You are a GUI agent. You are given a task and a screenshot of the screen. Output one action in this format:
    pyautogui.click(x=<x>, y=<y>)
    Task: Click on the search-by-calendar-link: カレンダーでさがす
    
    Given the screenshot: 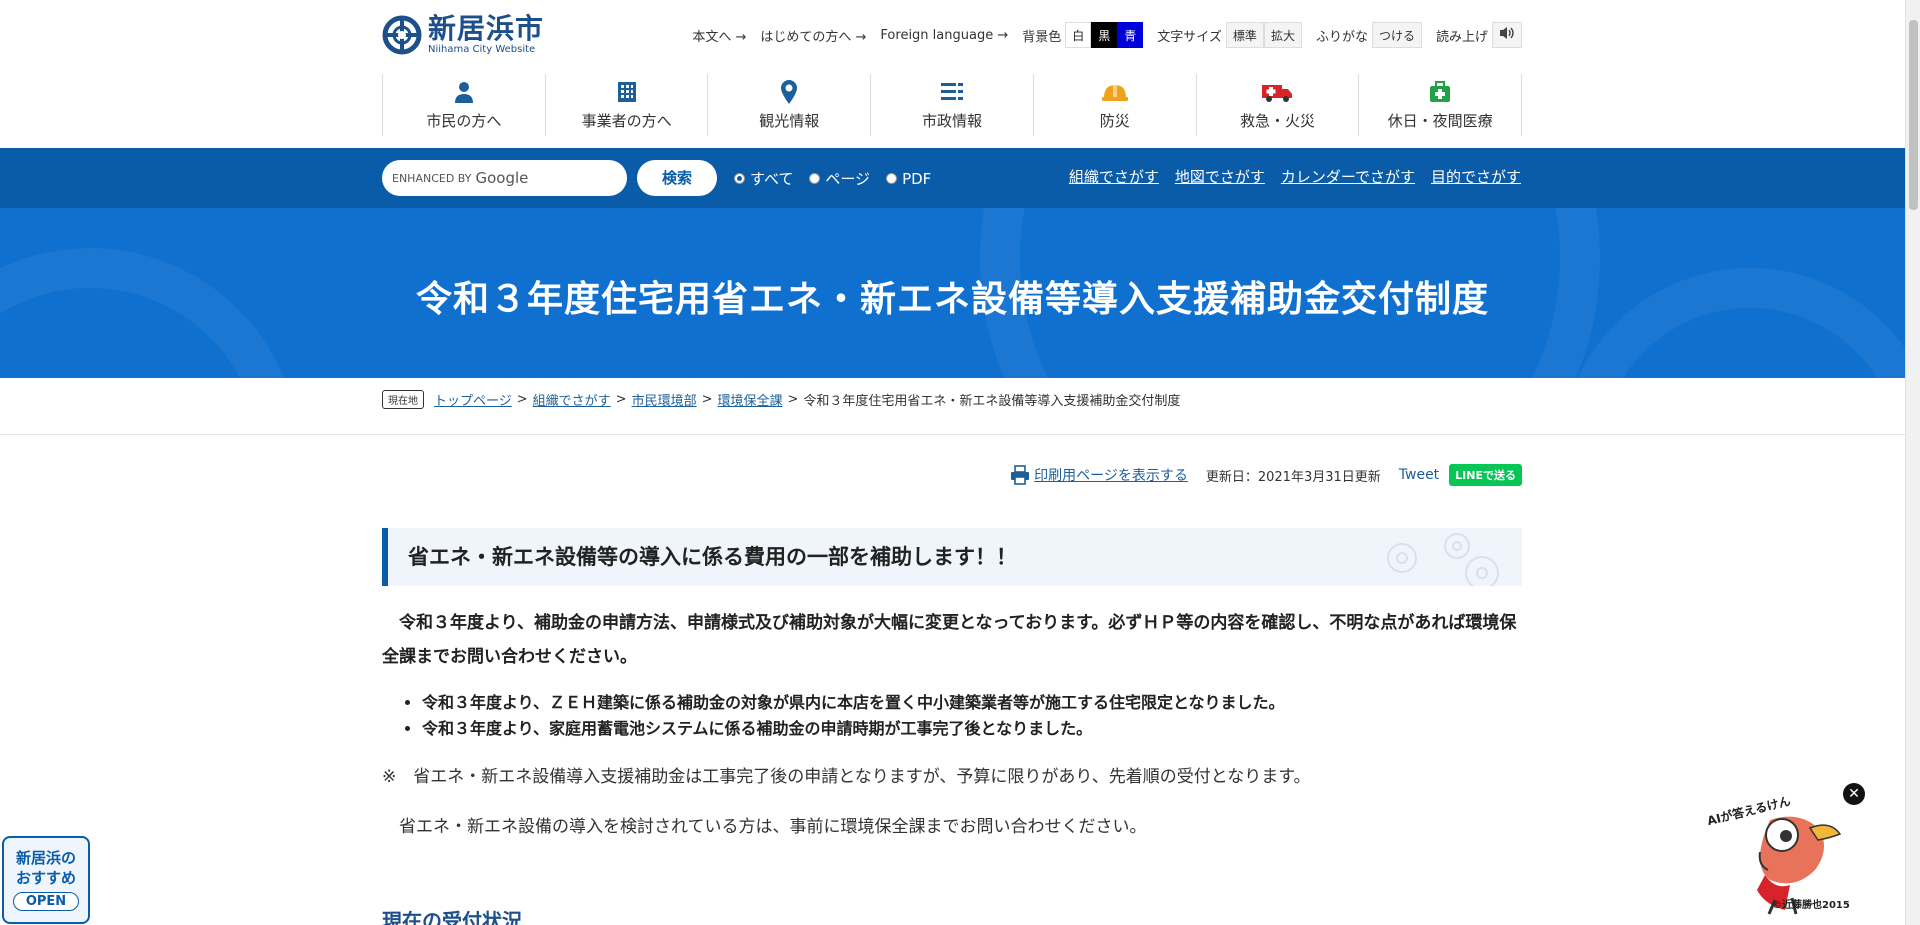 What is the action you would take?
    pyautogui.click(x=1348, y=176)
    